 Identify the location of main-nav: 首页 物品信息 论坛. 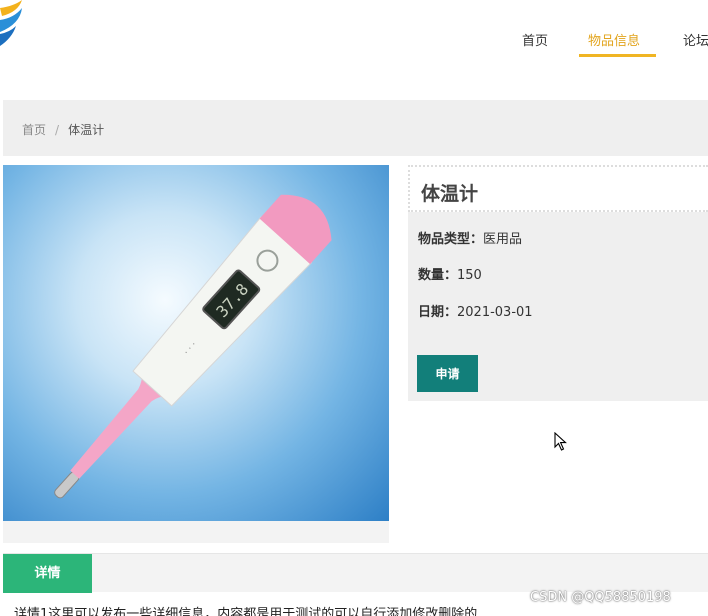
(604, 30).